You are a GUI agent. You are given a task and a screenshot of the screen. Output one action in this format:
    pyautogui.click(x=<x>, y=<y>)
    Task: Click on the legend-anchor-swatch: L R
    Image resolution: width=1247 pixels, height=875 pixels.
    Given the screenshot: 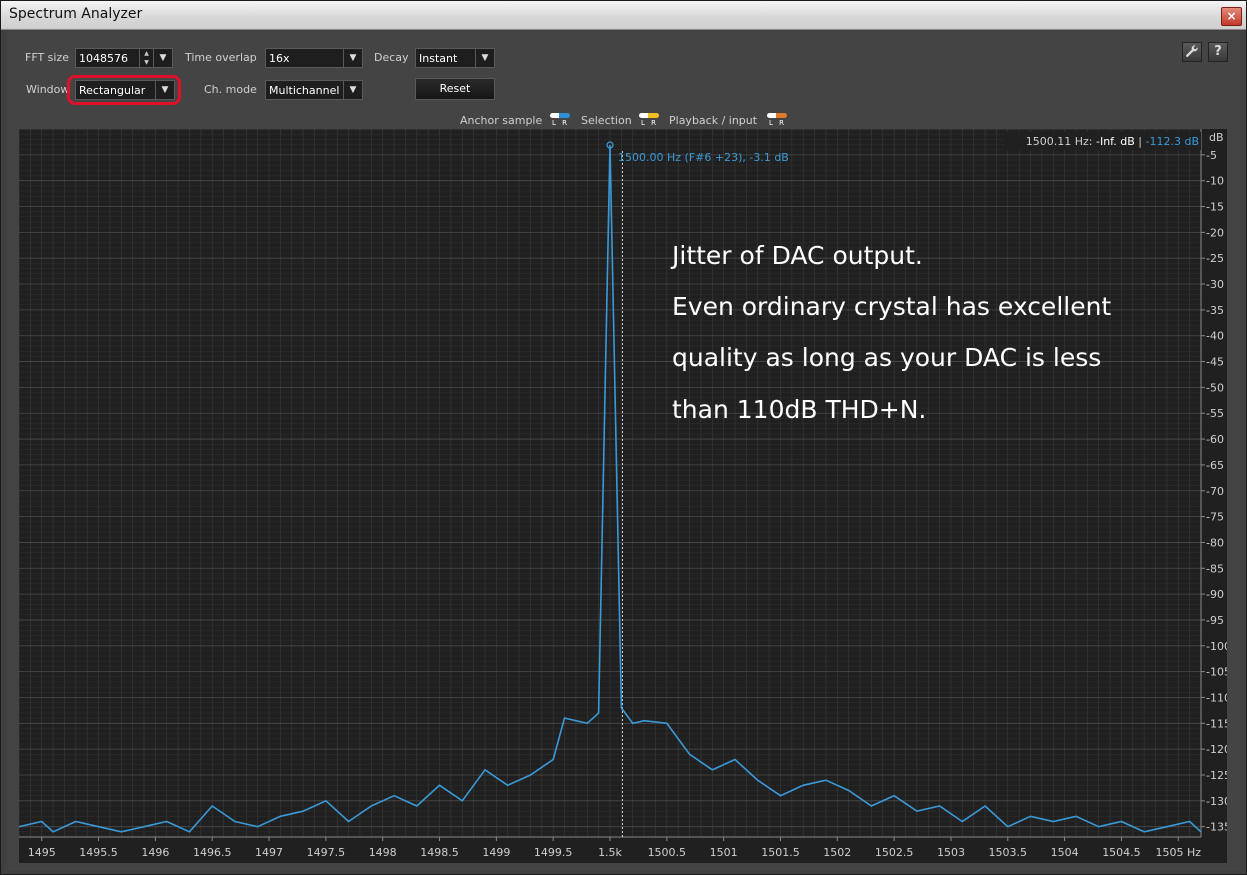 What is the action you would take?
    pyautogui.click(x=560, y=120)
    